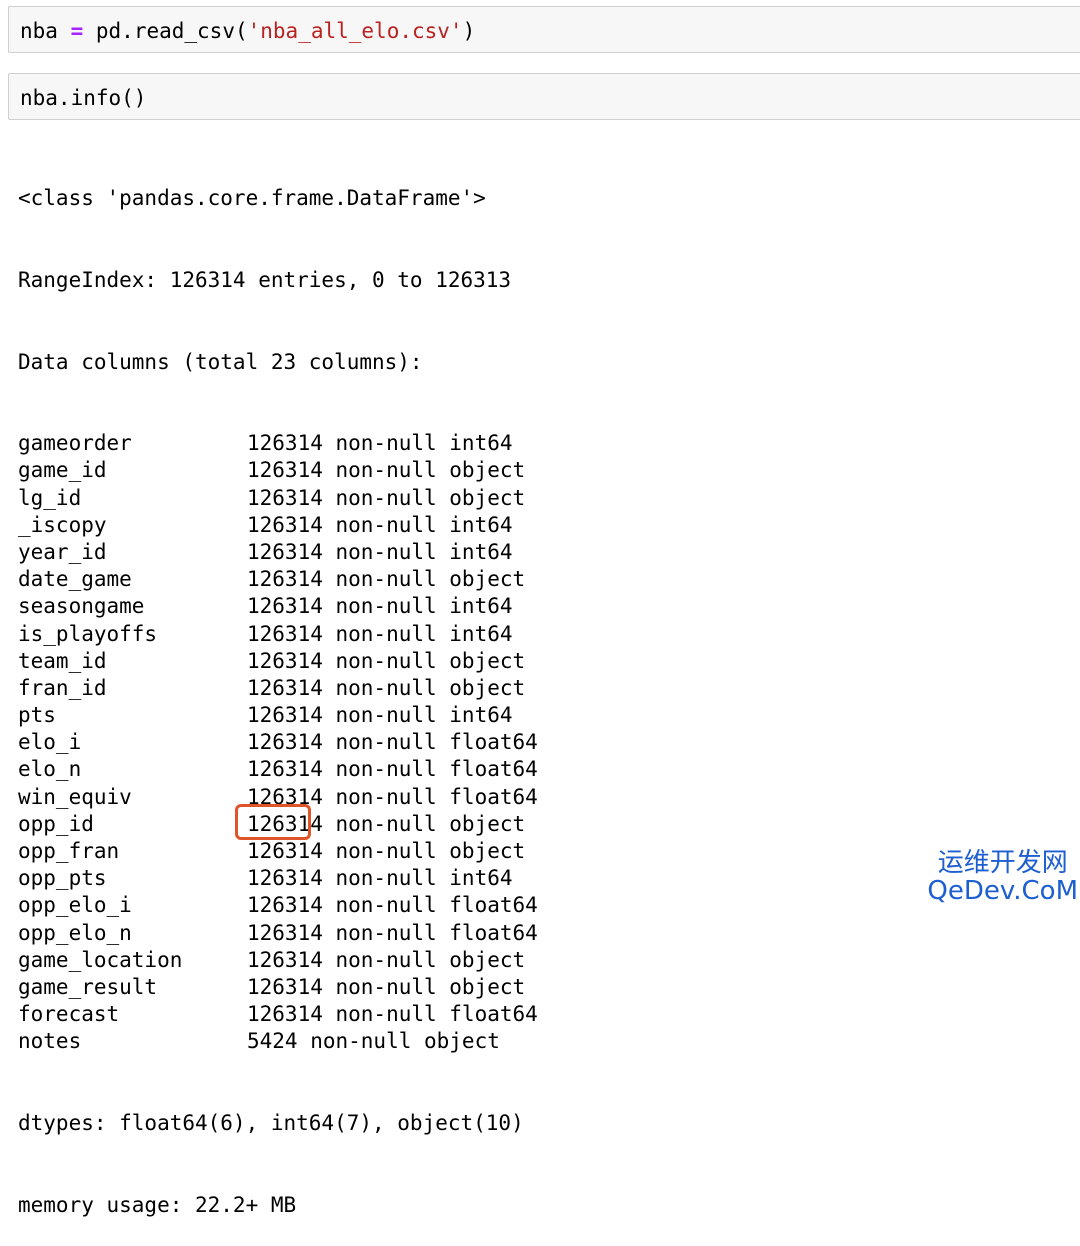 Image resolution: width=1080 pixels, height=1246 pixels. Describe the element at coordinates (69, 851) in the screenshot. I see `column-name: opp_fran` at that location.